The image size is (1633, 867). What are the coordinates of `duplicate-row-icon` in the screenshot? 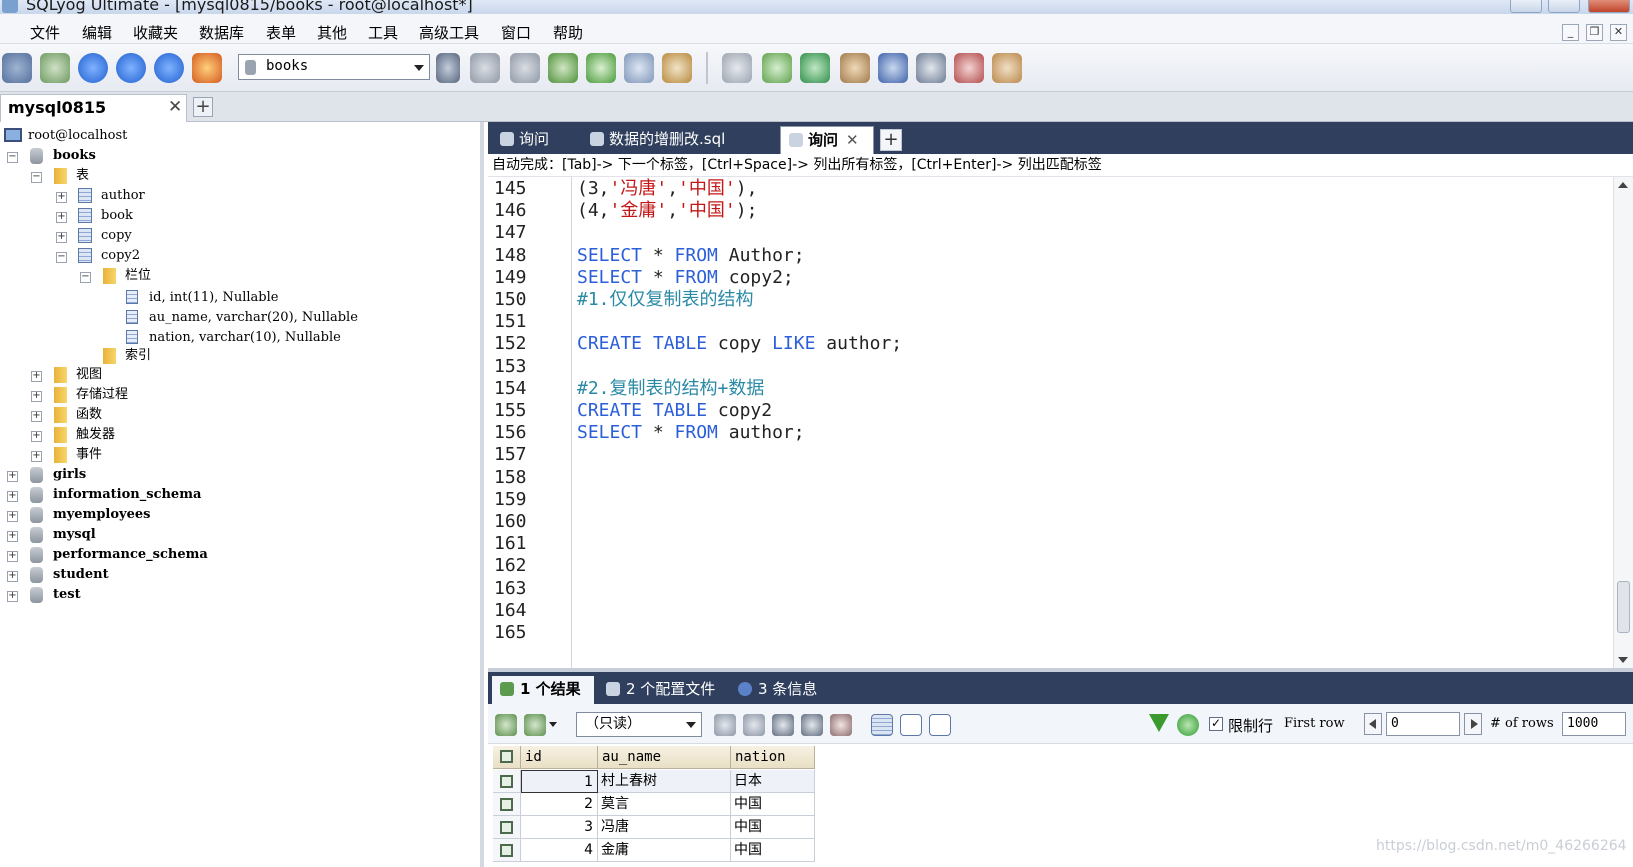 It's located at (754, 725).